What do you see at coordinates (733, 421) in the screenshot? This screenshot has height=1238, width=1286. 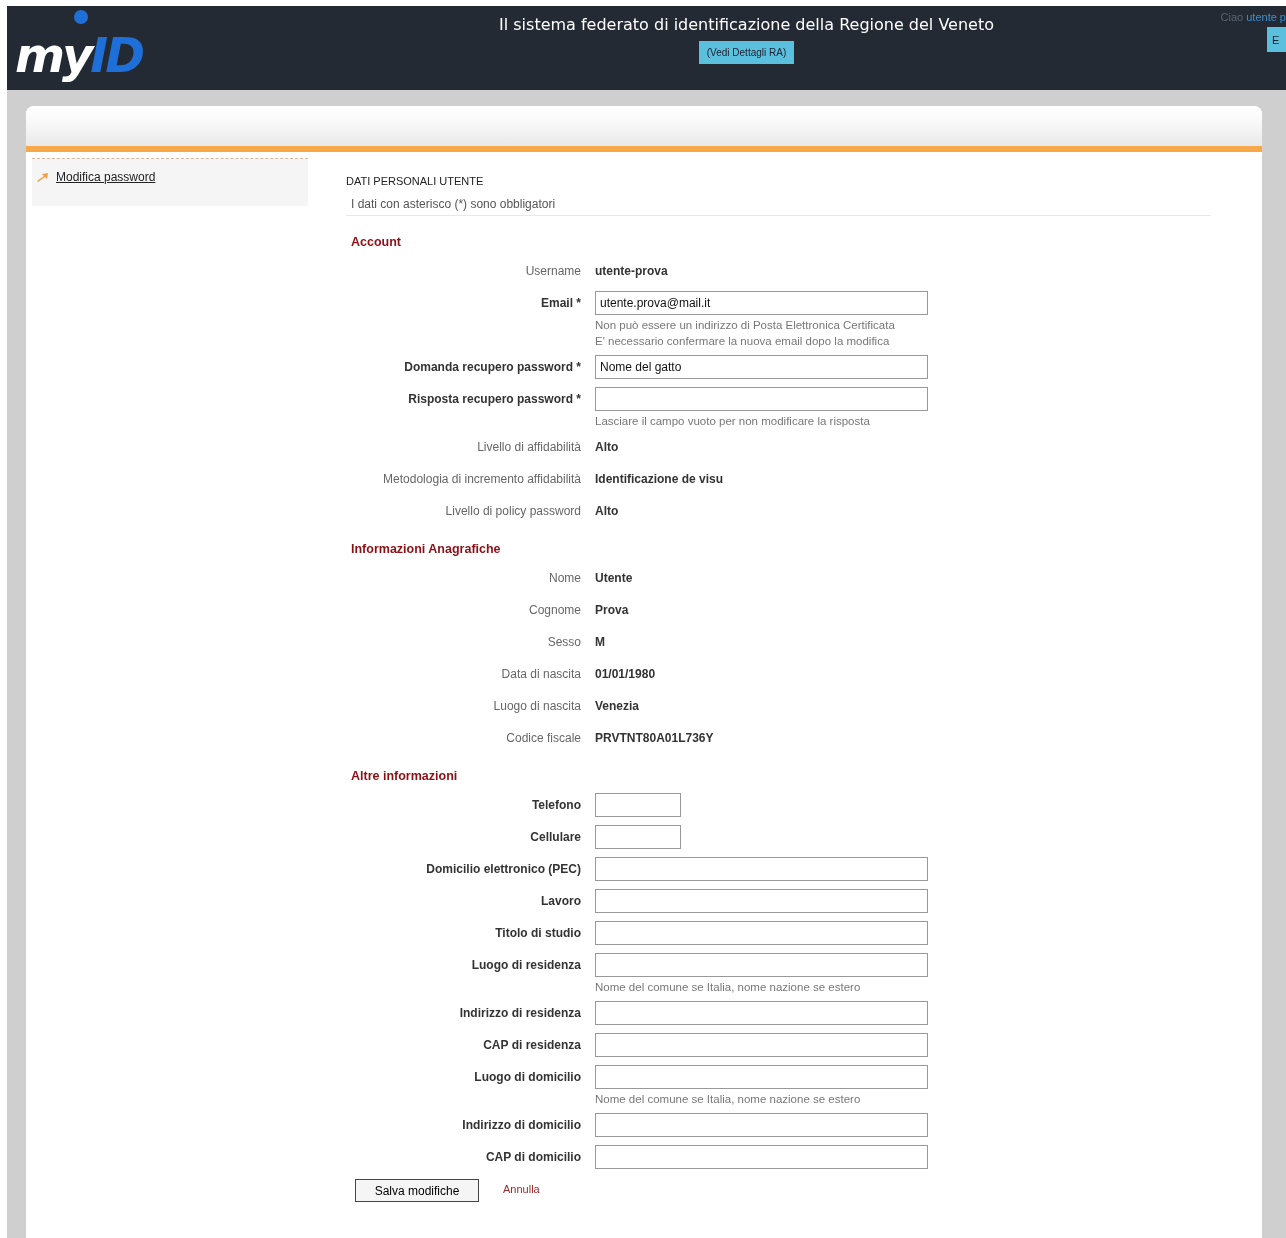 I see `field-hint: Lasciare il campo vuoto per non modificare la risposta` at bounding box center [733, 421].